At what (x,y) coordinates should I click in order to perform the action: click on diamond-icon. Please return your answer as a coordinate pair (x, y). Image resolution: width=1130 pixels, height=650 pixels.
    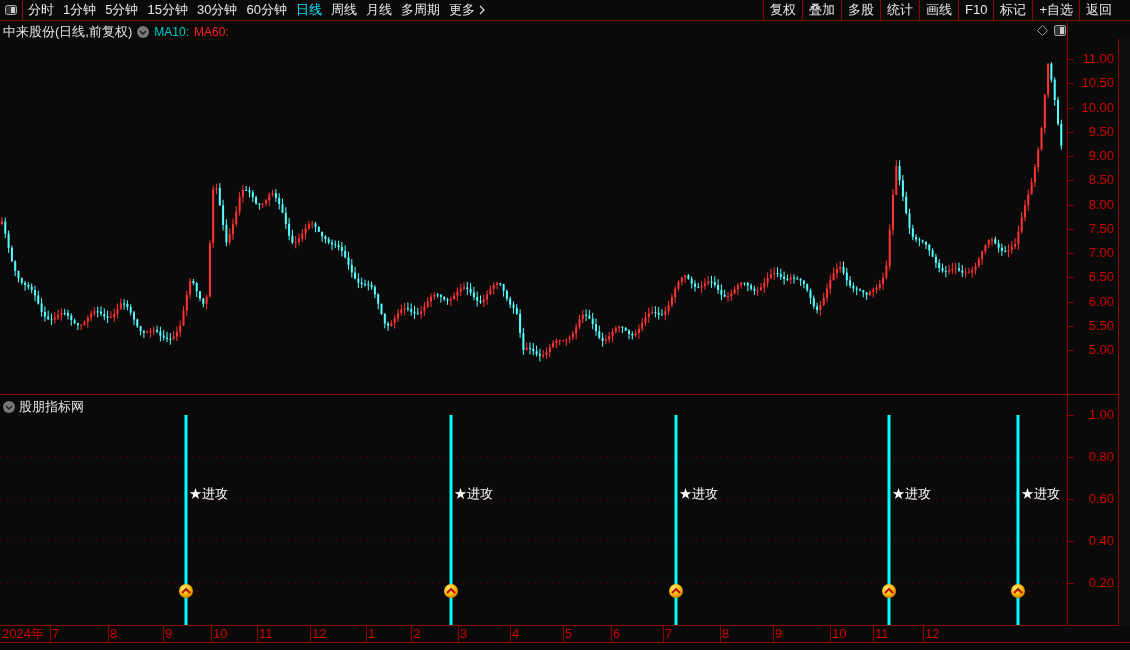
    Looking at the image, I should click on (1042, 30).